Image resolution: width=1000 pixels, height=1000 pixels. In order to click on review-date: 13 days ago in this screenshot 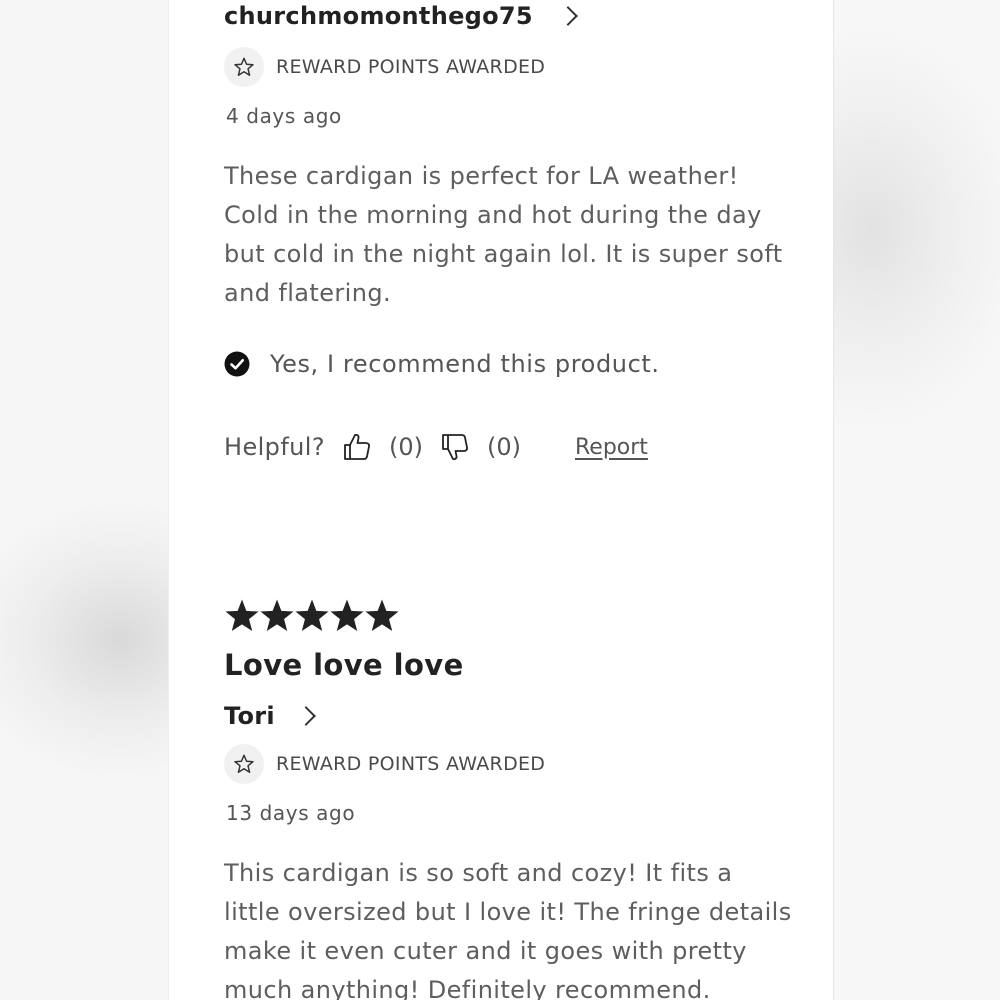, I will do `click(291, 813)`.